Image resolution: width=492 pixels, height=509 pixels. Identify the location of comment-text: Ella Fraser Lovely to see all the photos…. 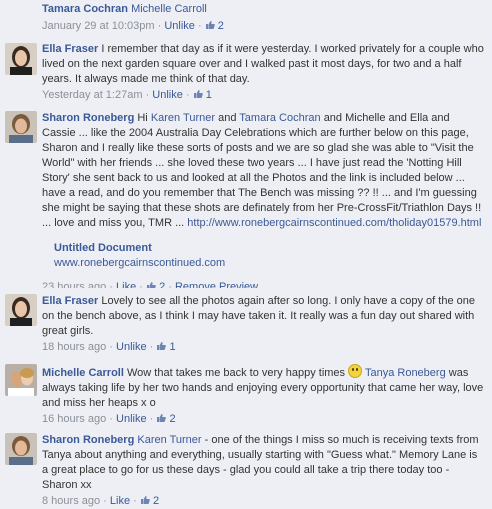
(263, 316).